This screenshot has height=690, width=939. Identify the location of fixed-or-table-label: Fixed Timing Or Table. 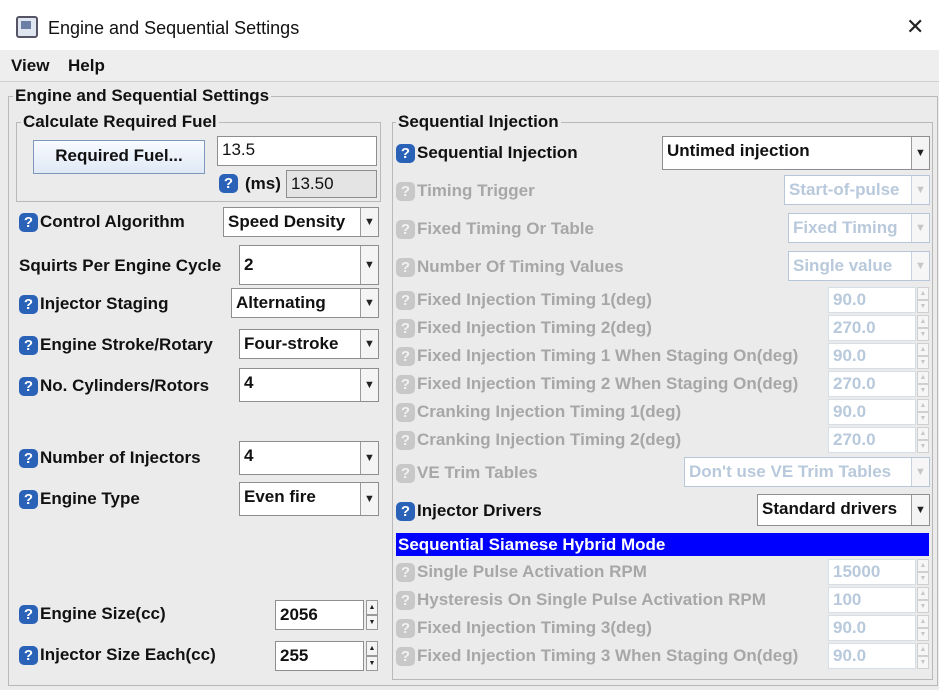
(505, 228).